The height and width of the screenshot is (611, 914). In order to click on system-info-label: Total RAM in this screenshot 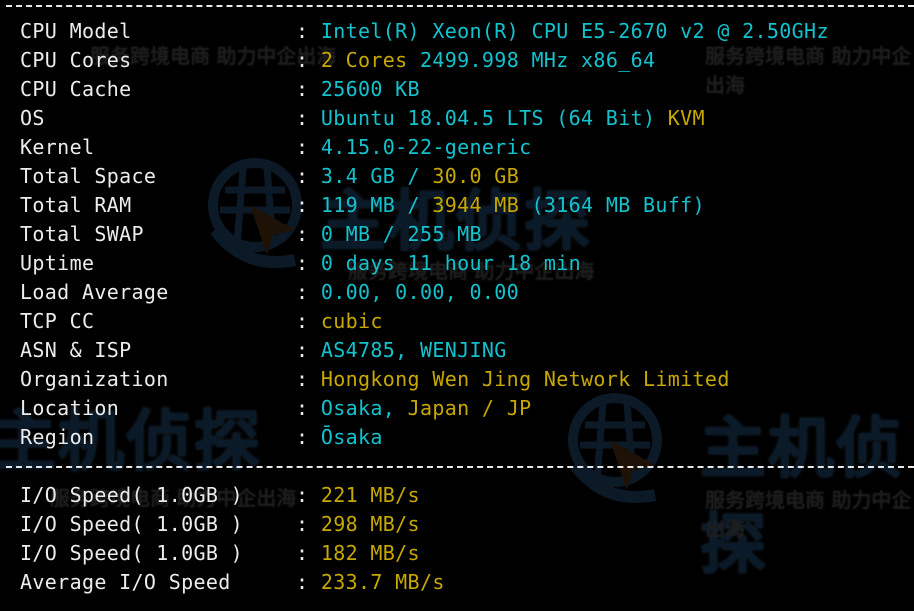, I will do `click(76, 205)`.